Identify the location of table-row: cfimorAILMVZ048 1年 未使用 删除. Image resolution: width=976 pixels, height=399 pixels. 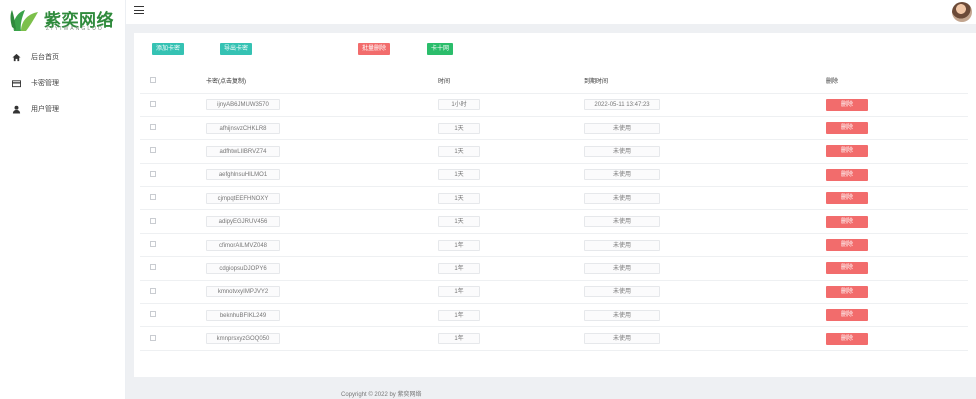
(554, 245).